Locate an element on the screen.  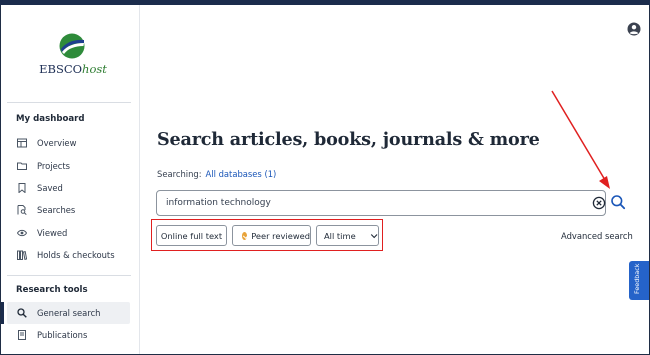
sidebar-item-general-search: General search is located at coordinates (68, 313).